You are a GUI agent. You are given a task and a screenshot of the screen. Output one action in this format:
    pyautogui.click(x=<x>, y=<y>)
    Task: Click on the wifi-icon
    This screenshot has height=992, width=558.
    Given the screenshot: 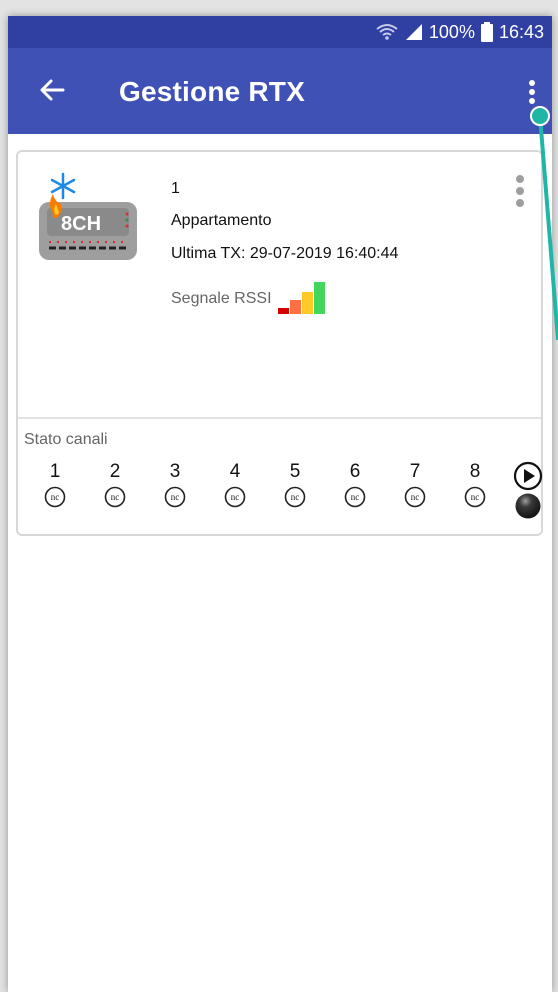 What is the action you would take?
    pyautogui.click(x=387, y=32)
    